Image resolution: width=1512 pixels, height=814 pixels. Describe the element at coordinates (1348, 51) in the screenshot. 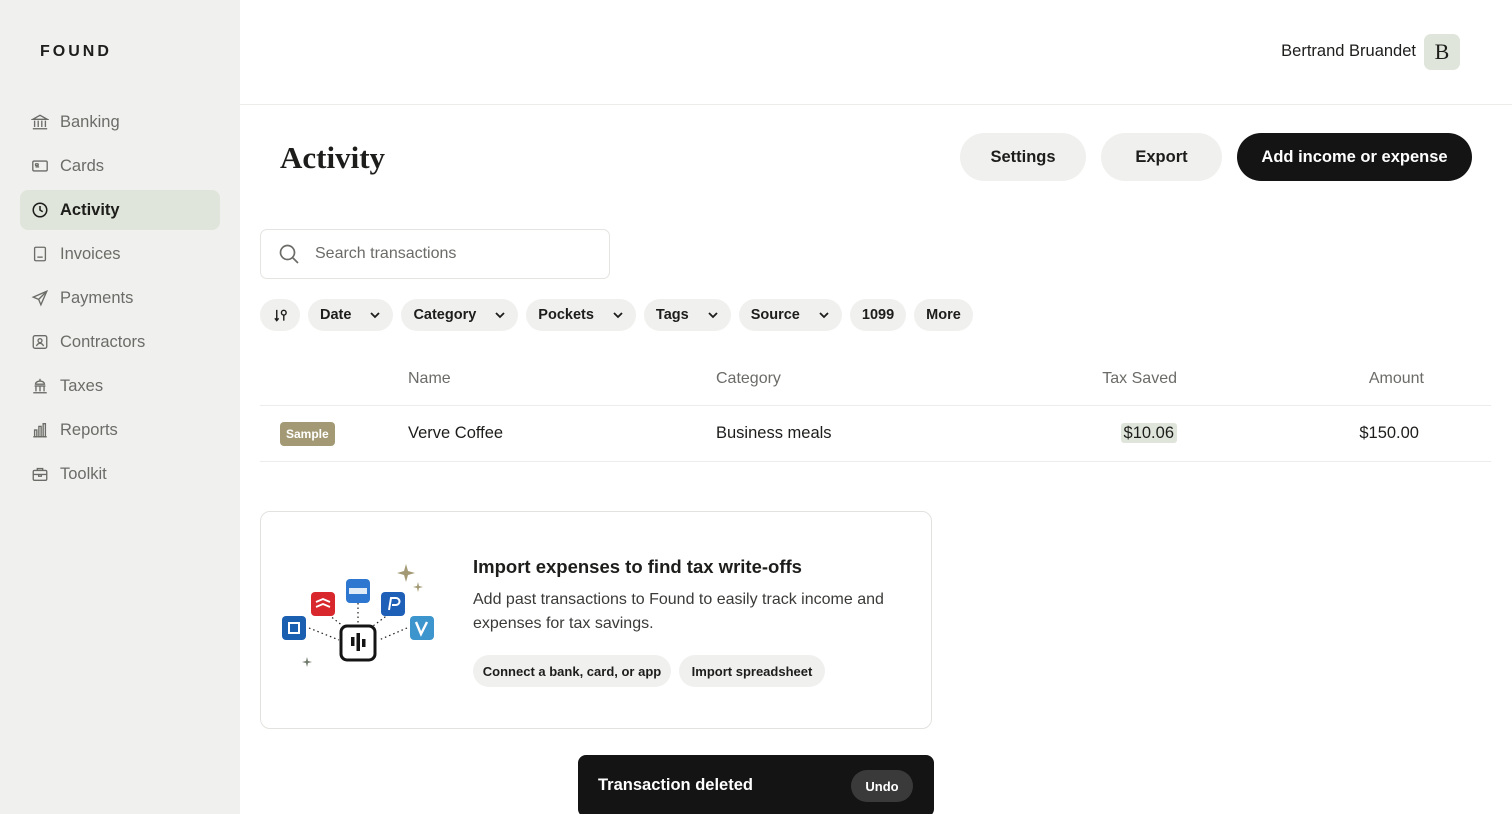

I see `user-name: Bertrand Bruandet` at that location.